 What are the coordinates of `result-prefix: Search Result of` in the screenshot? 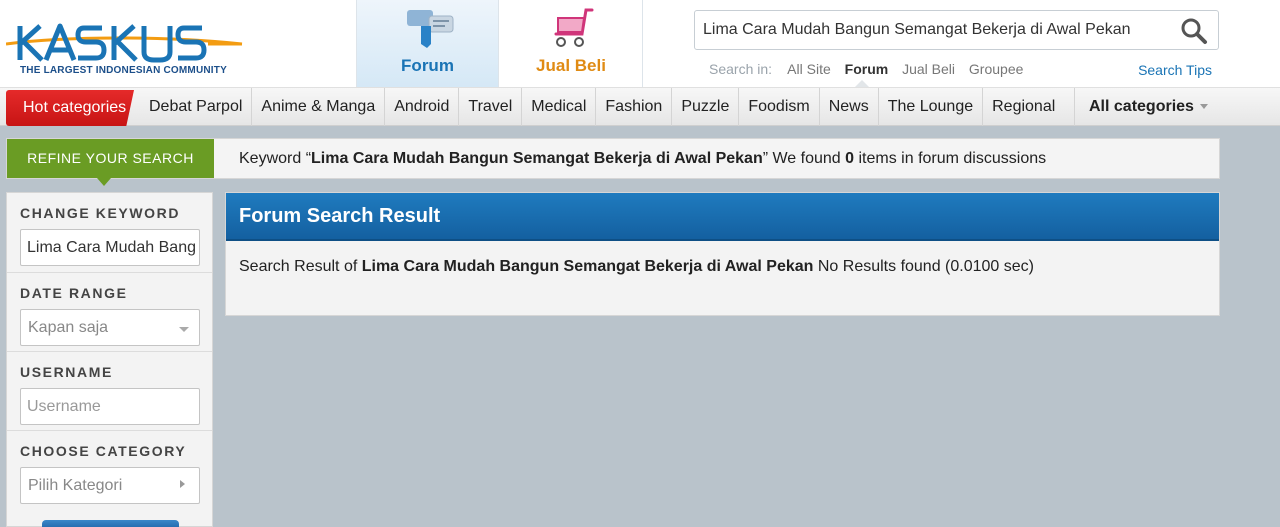 It's located at (300, 266).